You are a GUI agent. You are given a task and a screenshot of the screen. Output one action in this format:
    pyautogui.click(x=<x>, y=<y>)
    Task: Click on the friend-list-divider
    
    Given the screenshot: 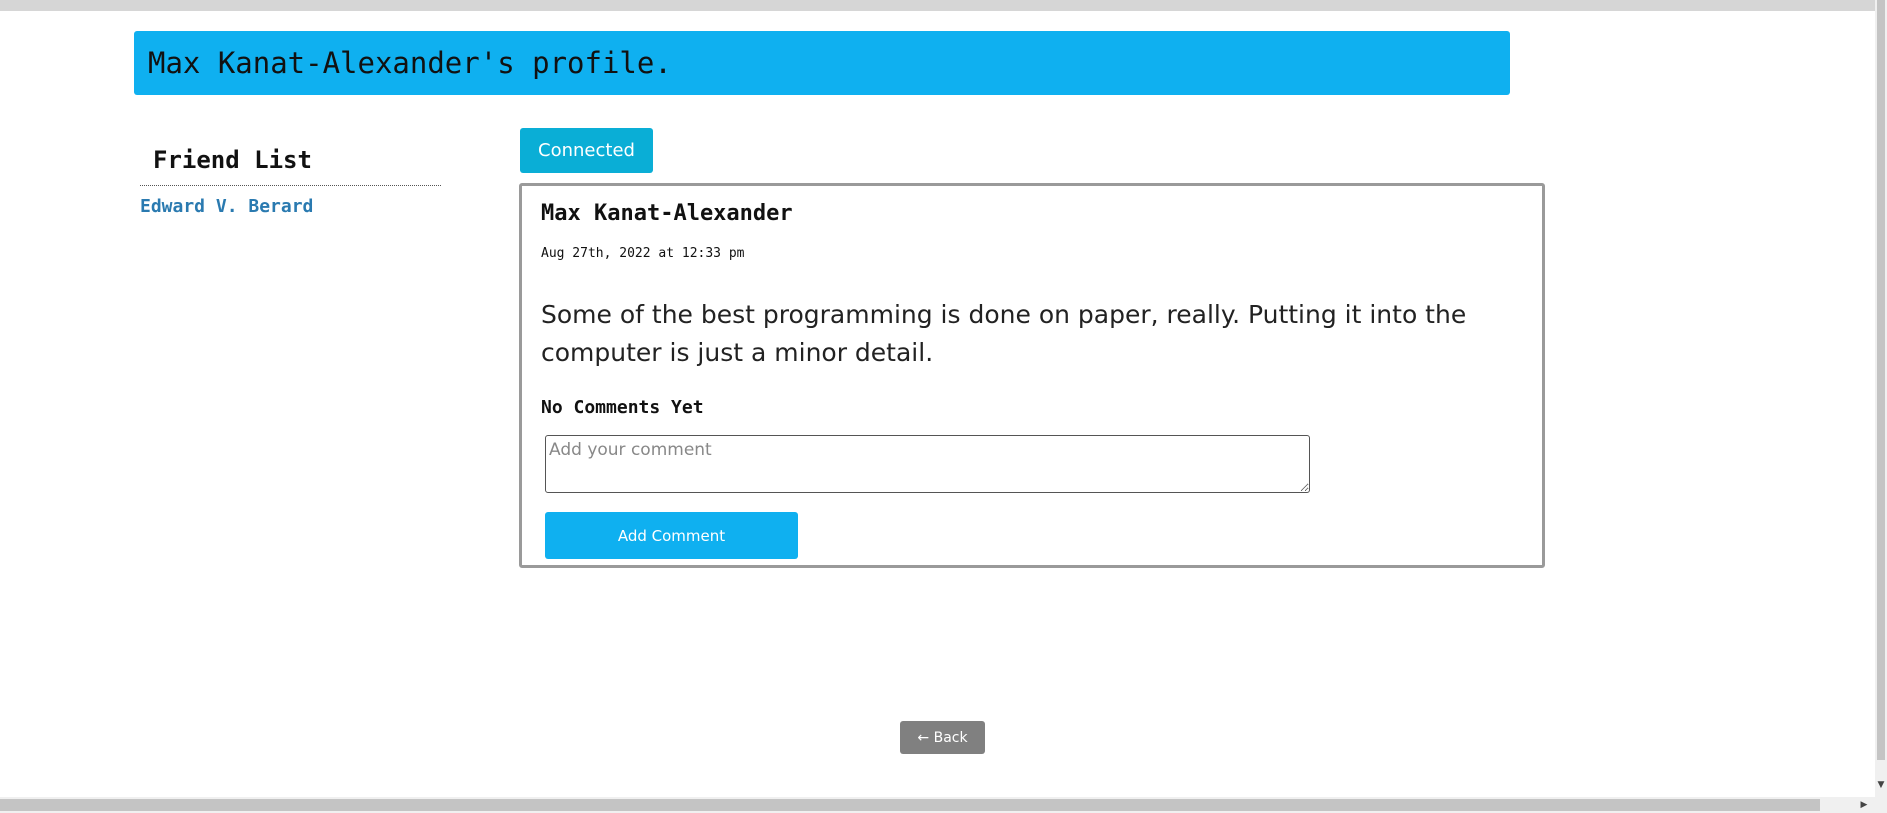 What is the action you would take?
    pyautogui.click(x=290, y=185)
    